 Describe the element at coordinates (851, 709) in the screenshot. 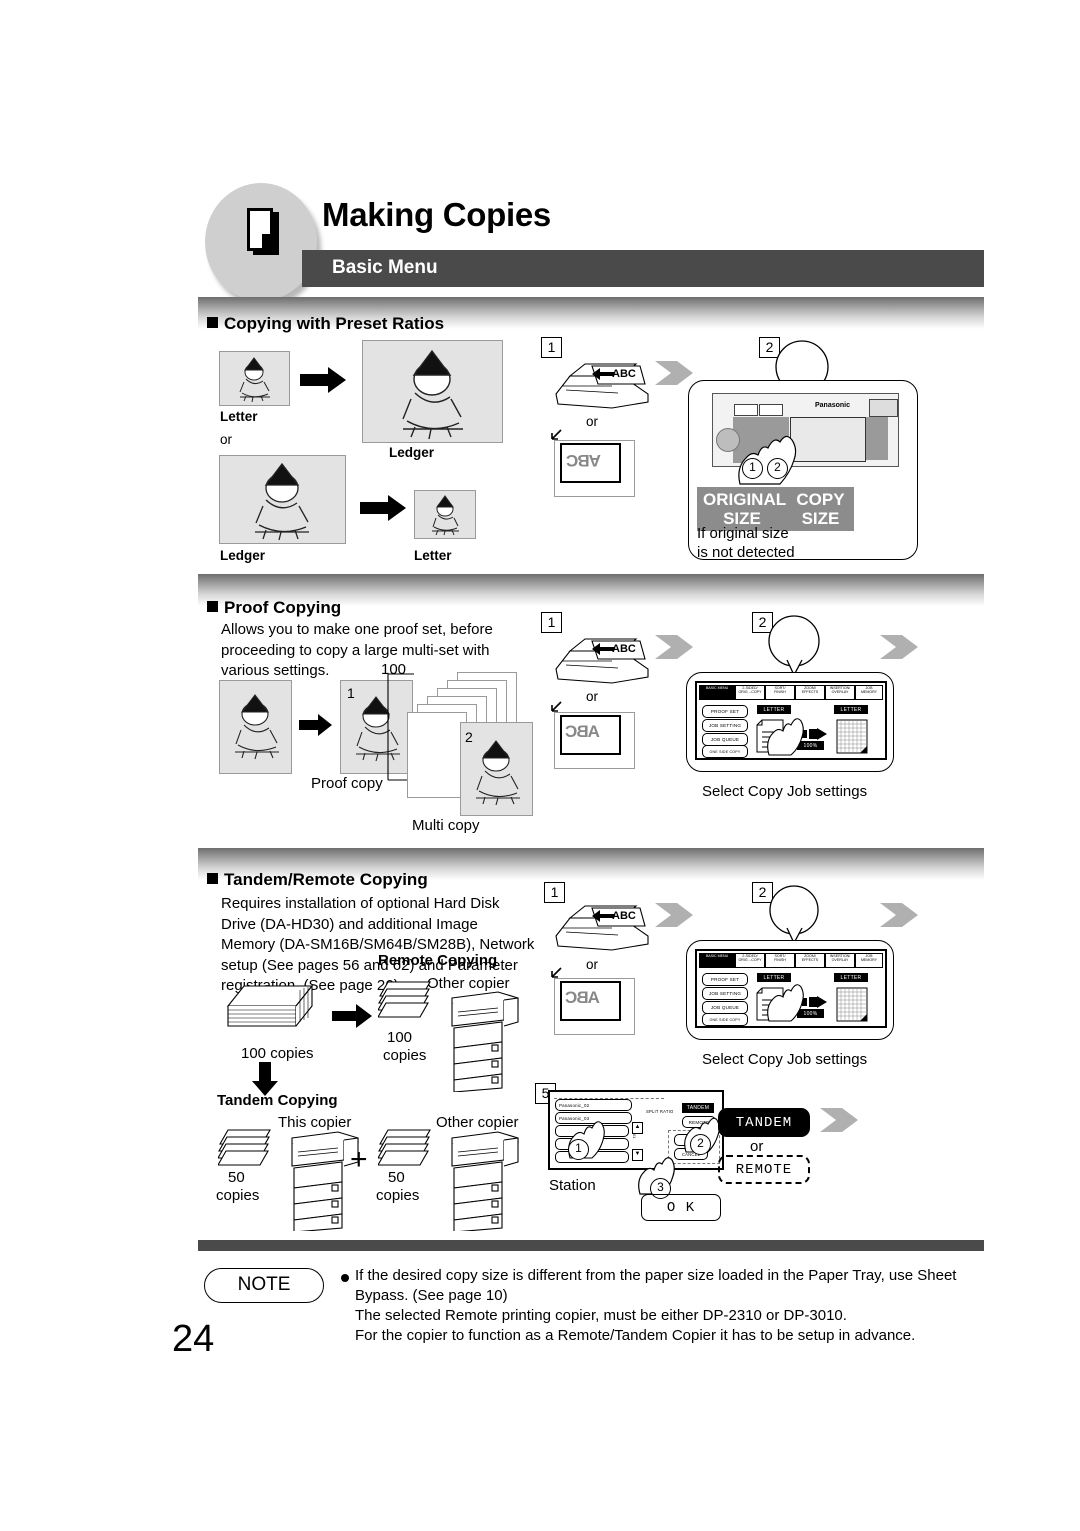

I see `lcd-chip-copy-size-s2: LETTER` at that location.